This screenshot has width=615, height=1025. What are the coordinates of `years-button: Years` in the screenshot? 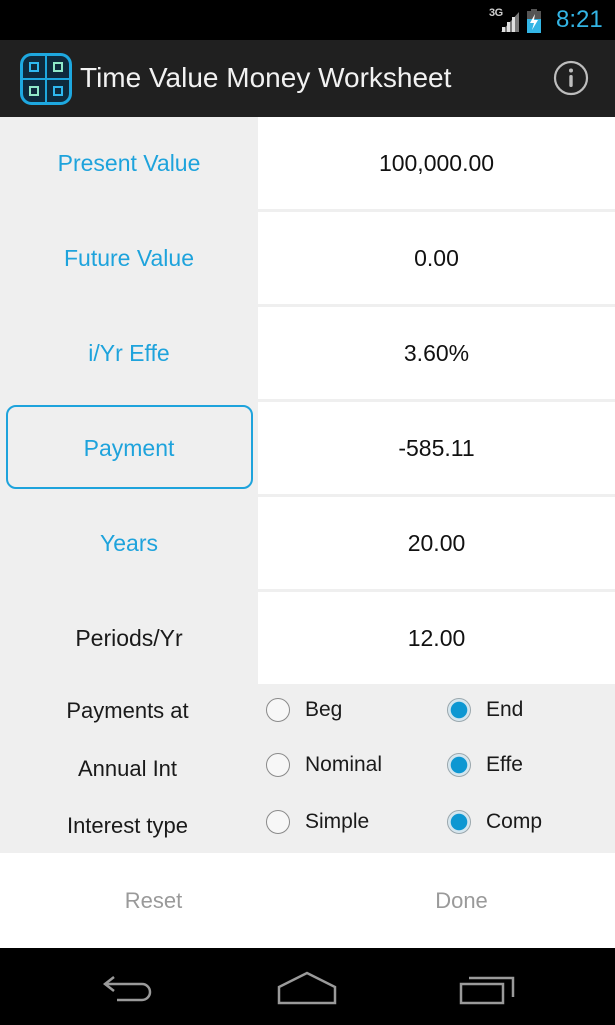 It's located at (129, 543).